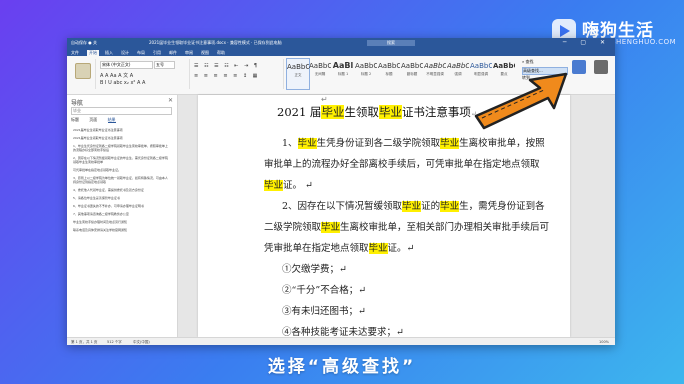 The image size is (684, 384). What do you see at coordinates (121, 206) in the screenshot?
I see `list-item: 6、毕业证书遗失的不予补办，可申请办理毕业证明书` at bounding box center [121, 206].